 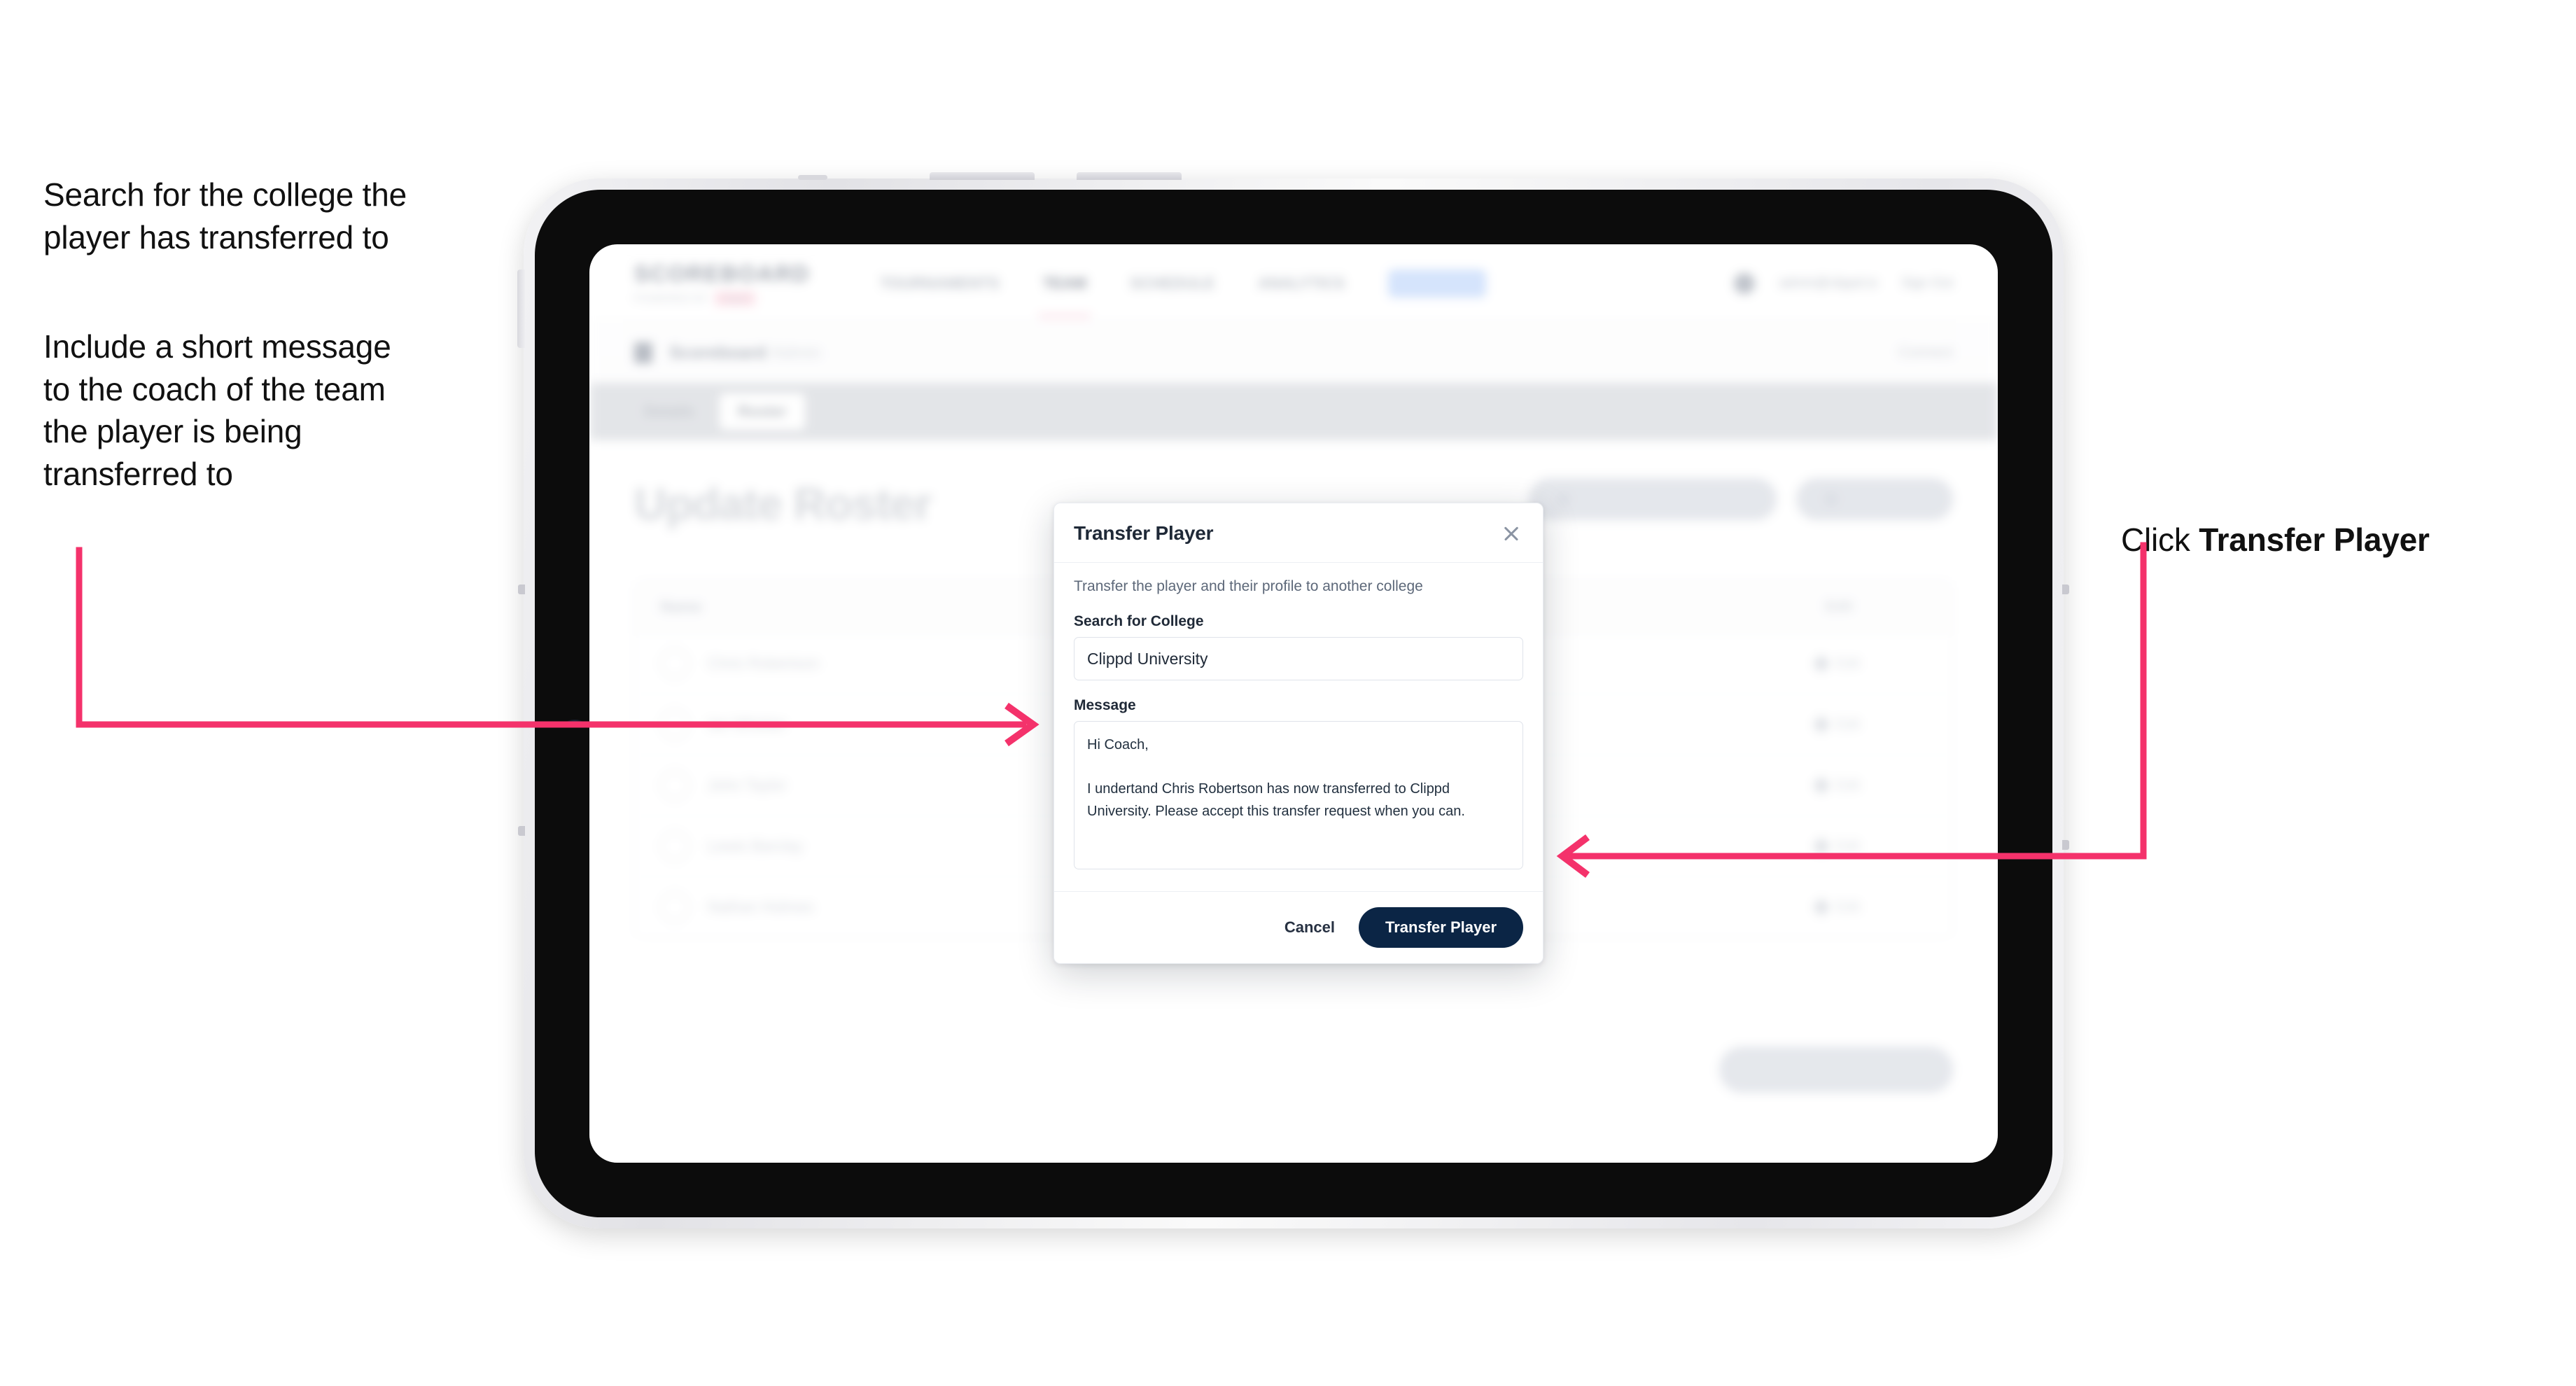 What do you see at coordinates (717, 352) in the screenshot?
I see `breadcrumb-primary: Scoreboard` at bounding box center [717, 352].